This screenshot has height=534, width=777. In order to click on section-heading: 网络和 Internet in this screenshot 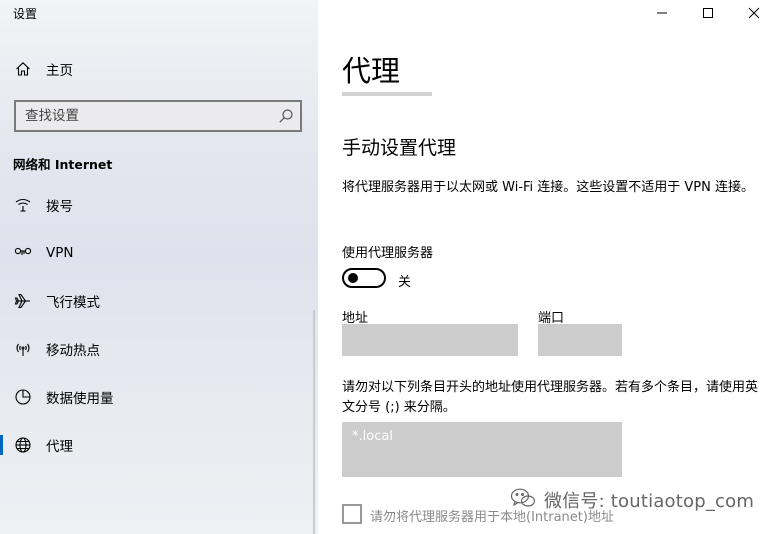, I will do `click(63, 164)`.